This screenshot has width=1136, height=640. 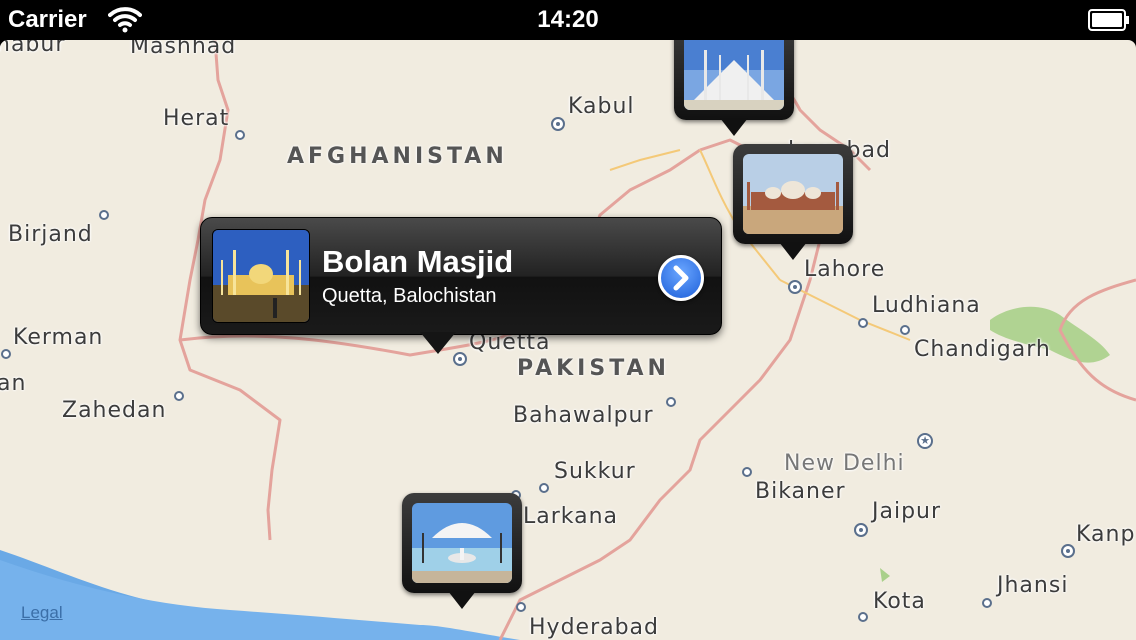 What do you see at coordinates (1068, 551) in the screenshot?
I see `city-marker-kanpur` at bounding box center [1068, 551].